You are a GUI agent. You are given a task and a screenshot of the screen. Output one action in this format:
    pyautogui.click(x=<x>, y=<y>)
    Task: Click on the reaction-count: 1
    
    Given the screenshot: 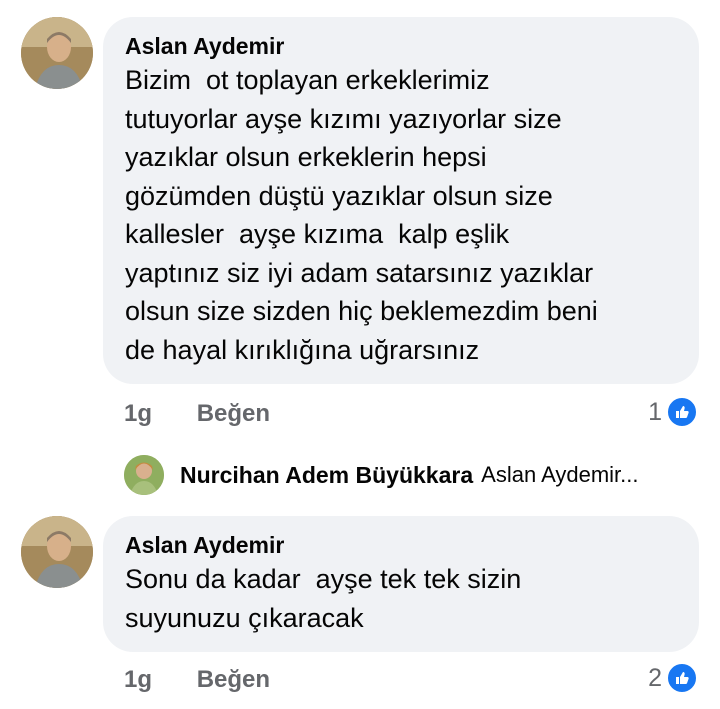 What is the action you would take?
    pyautogui.click(x=655, y=411)
    